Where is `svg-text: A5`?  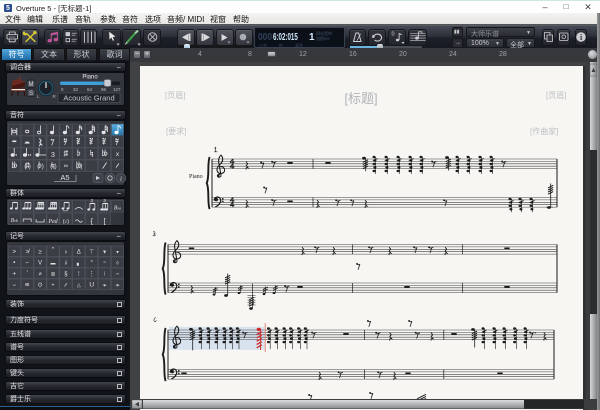
svg-text: A5 is located at coordinates (64, 177).